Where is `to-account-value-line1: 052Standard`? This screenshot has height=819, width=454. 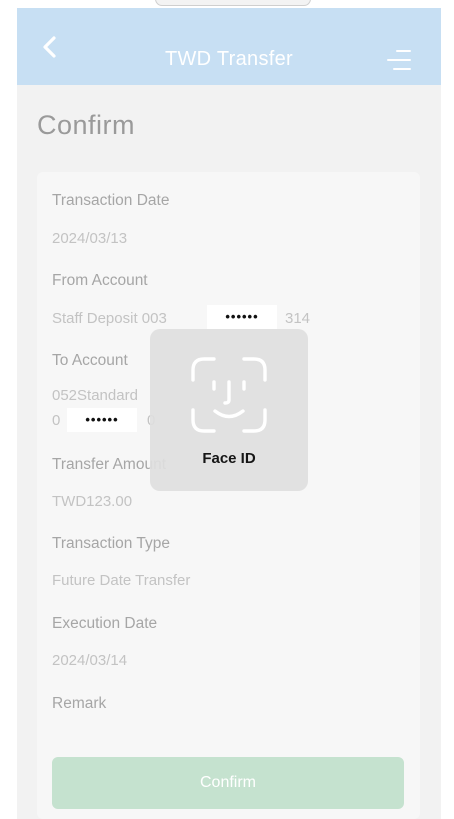
to-account-value-line1: 052Standard is located at coordinates (95, 395).